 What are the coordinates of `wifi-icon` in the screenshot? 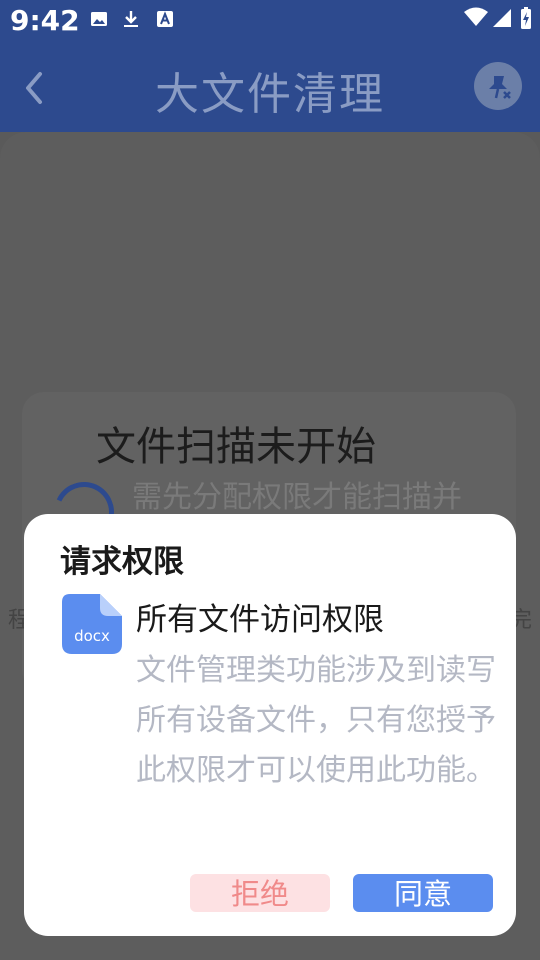 It's located at (476, 16).